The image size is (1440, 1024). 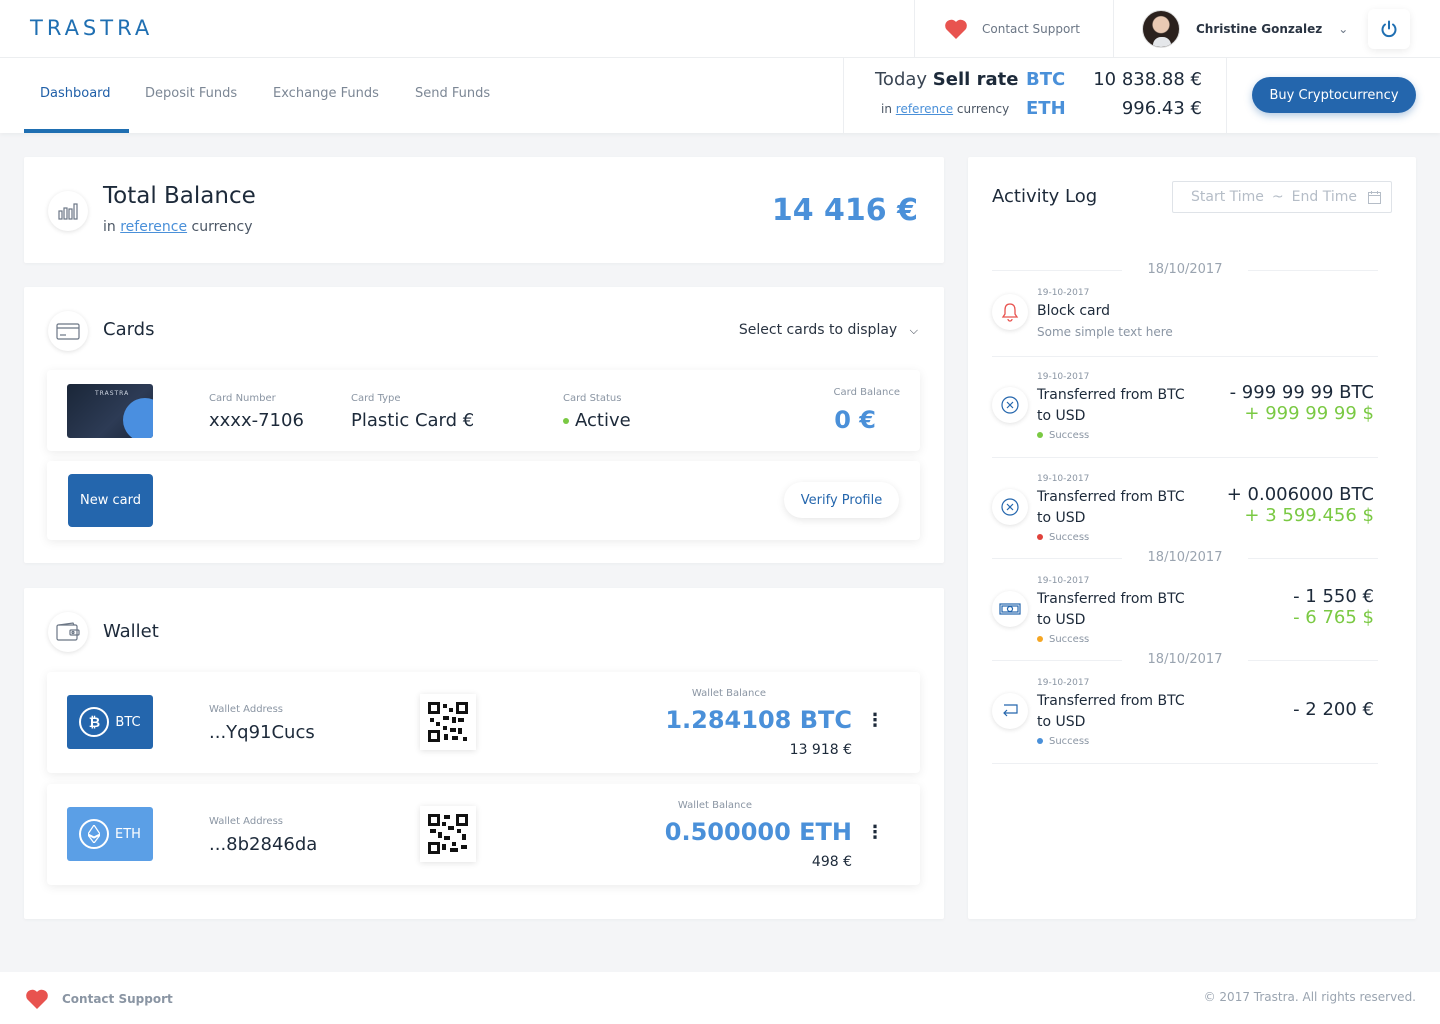 I want to click on header-divider, so click(x=914, y=29).